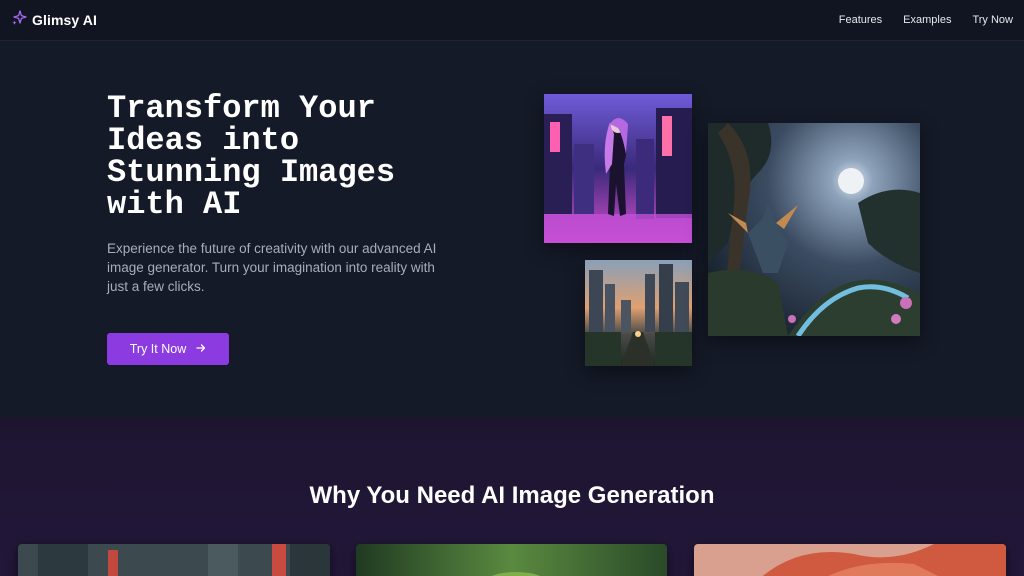 The width and height of the screenshot is (1024, 576). Describe the element at coordinates (196, 349) in the screenshot. I see `arrow-right-icon` at that location.